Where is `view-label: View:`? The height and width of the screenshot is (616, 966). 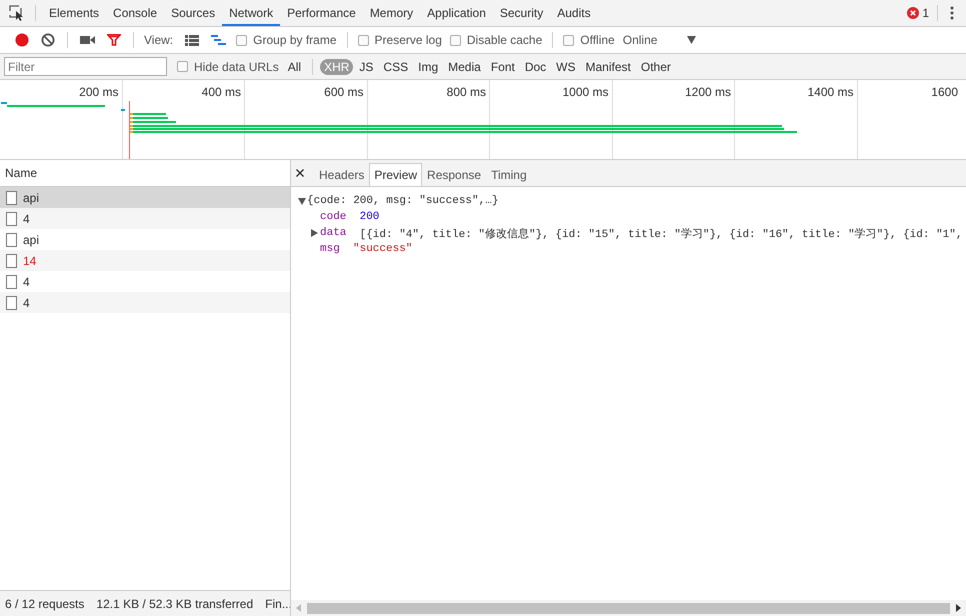 view-label: View: is located at coordinates (159, 40).